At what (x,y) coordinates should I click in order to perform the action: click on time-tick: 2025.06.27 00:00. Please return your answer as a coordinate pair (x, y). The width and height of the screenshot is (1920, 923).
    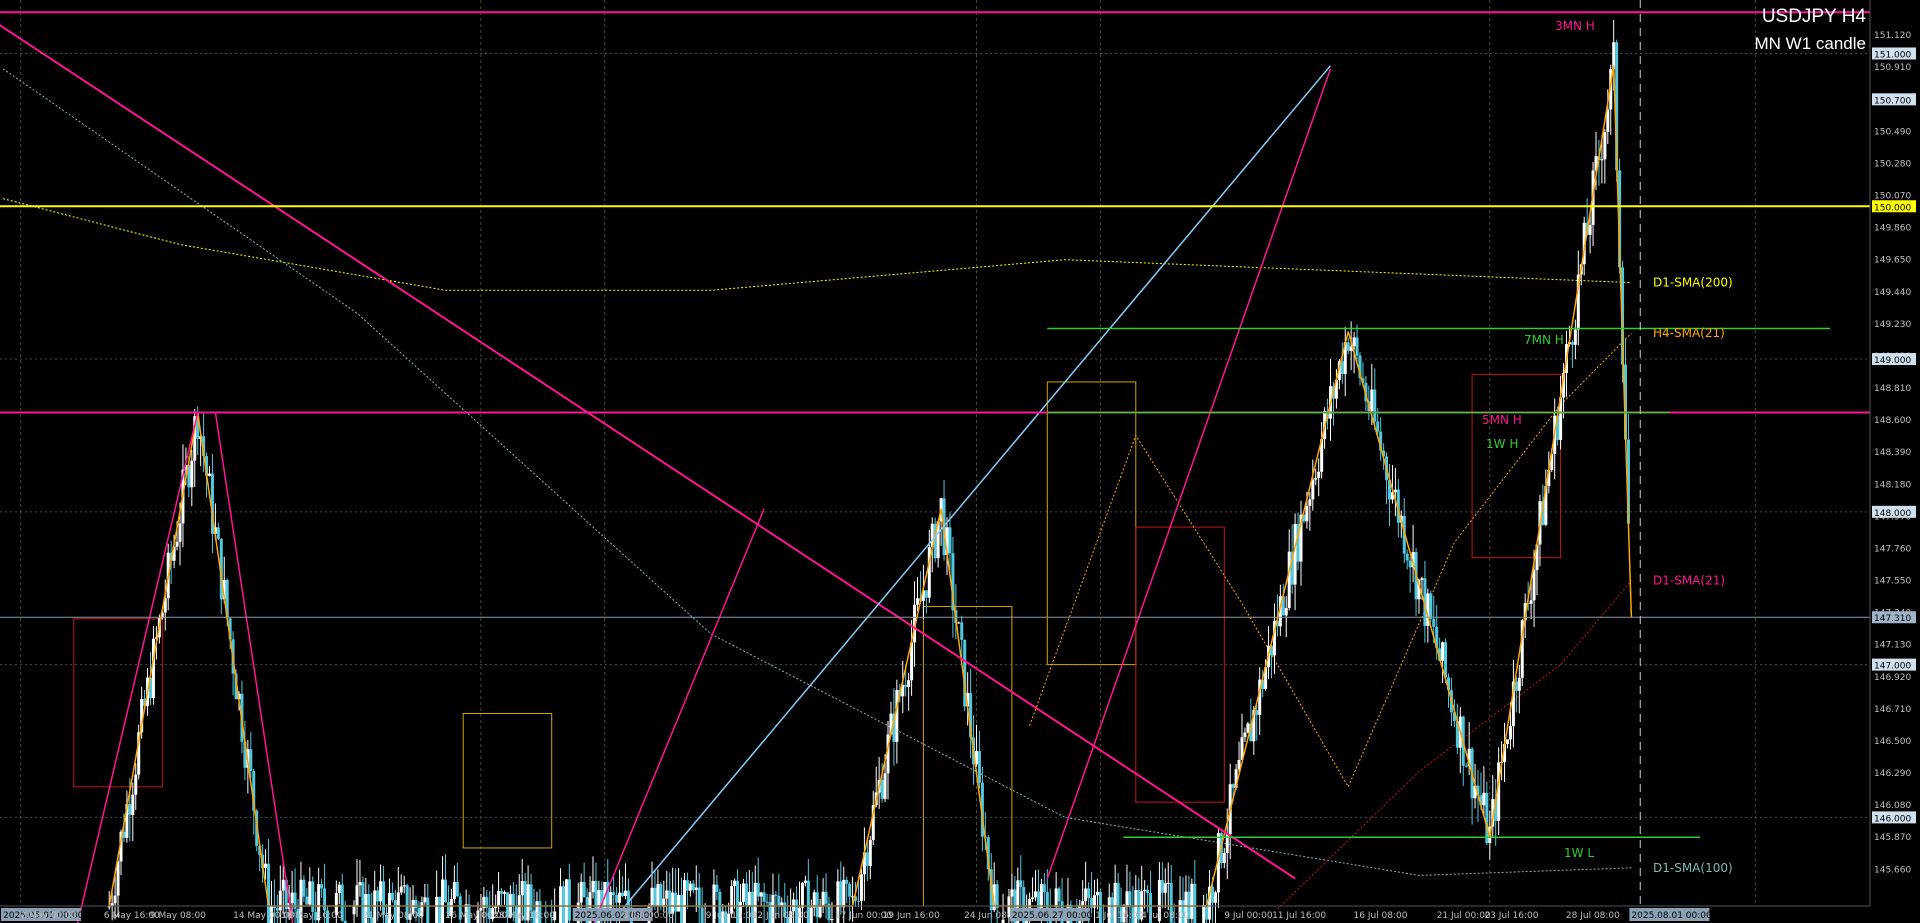
    Looking at the image, I should click on (1052, 916).